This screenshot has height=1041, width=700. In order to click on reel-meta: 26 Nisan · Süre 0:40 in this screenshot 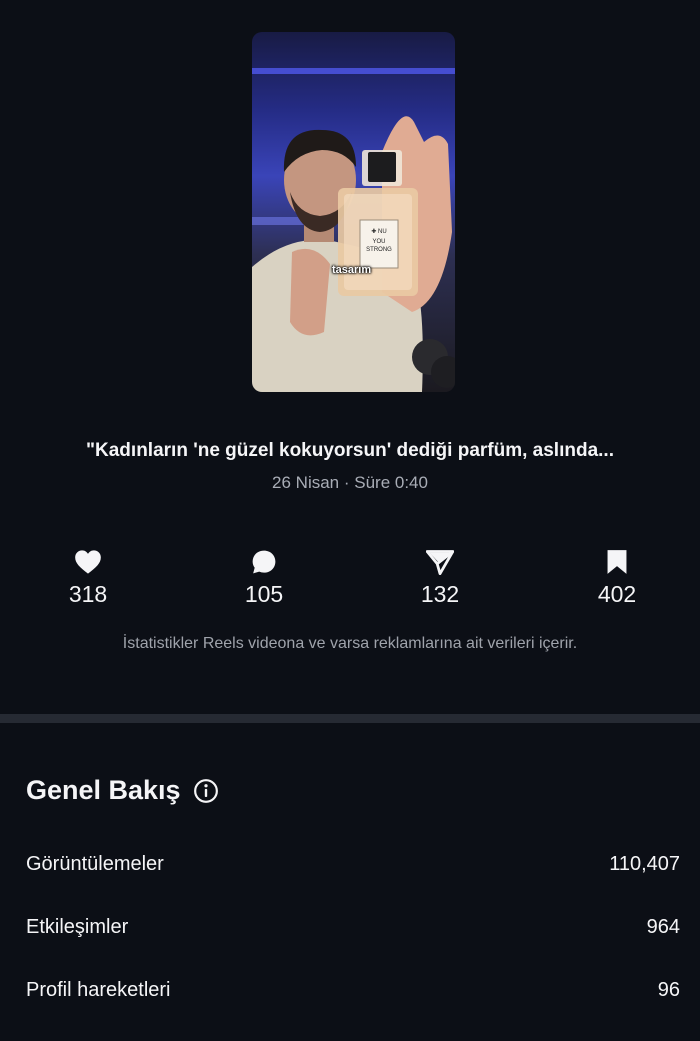, I will do `click(350, 482)`.